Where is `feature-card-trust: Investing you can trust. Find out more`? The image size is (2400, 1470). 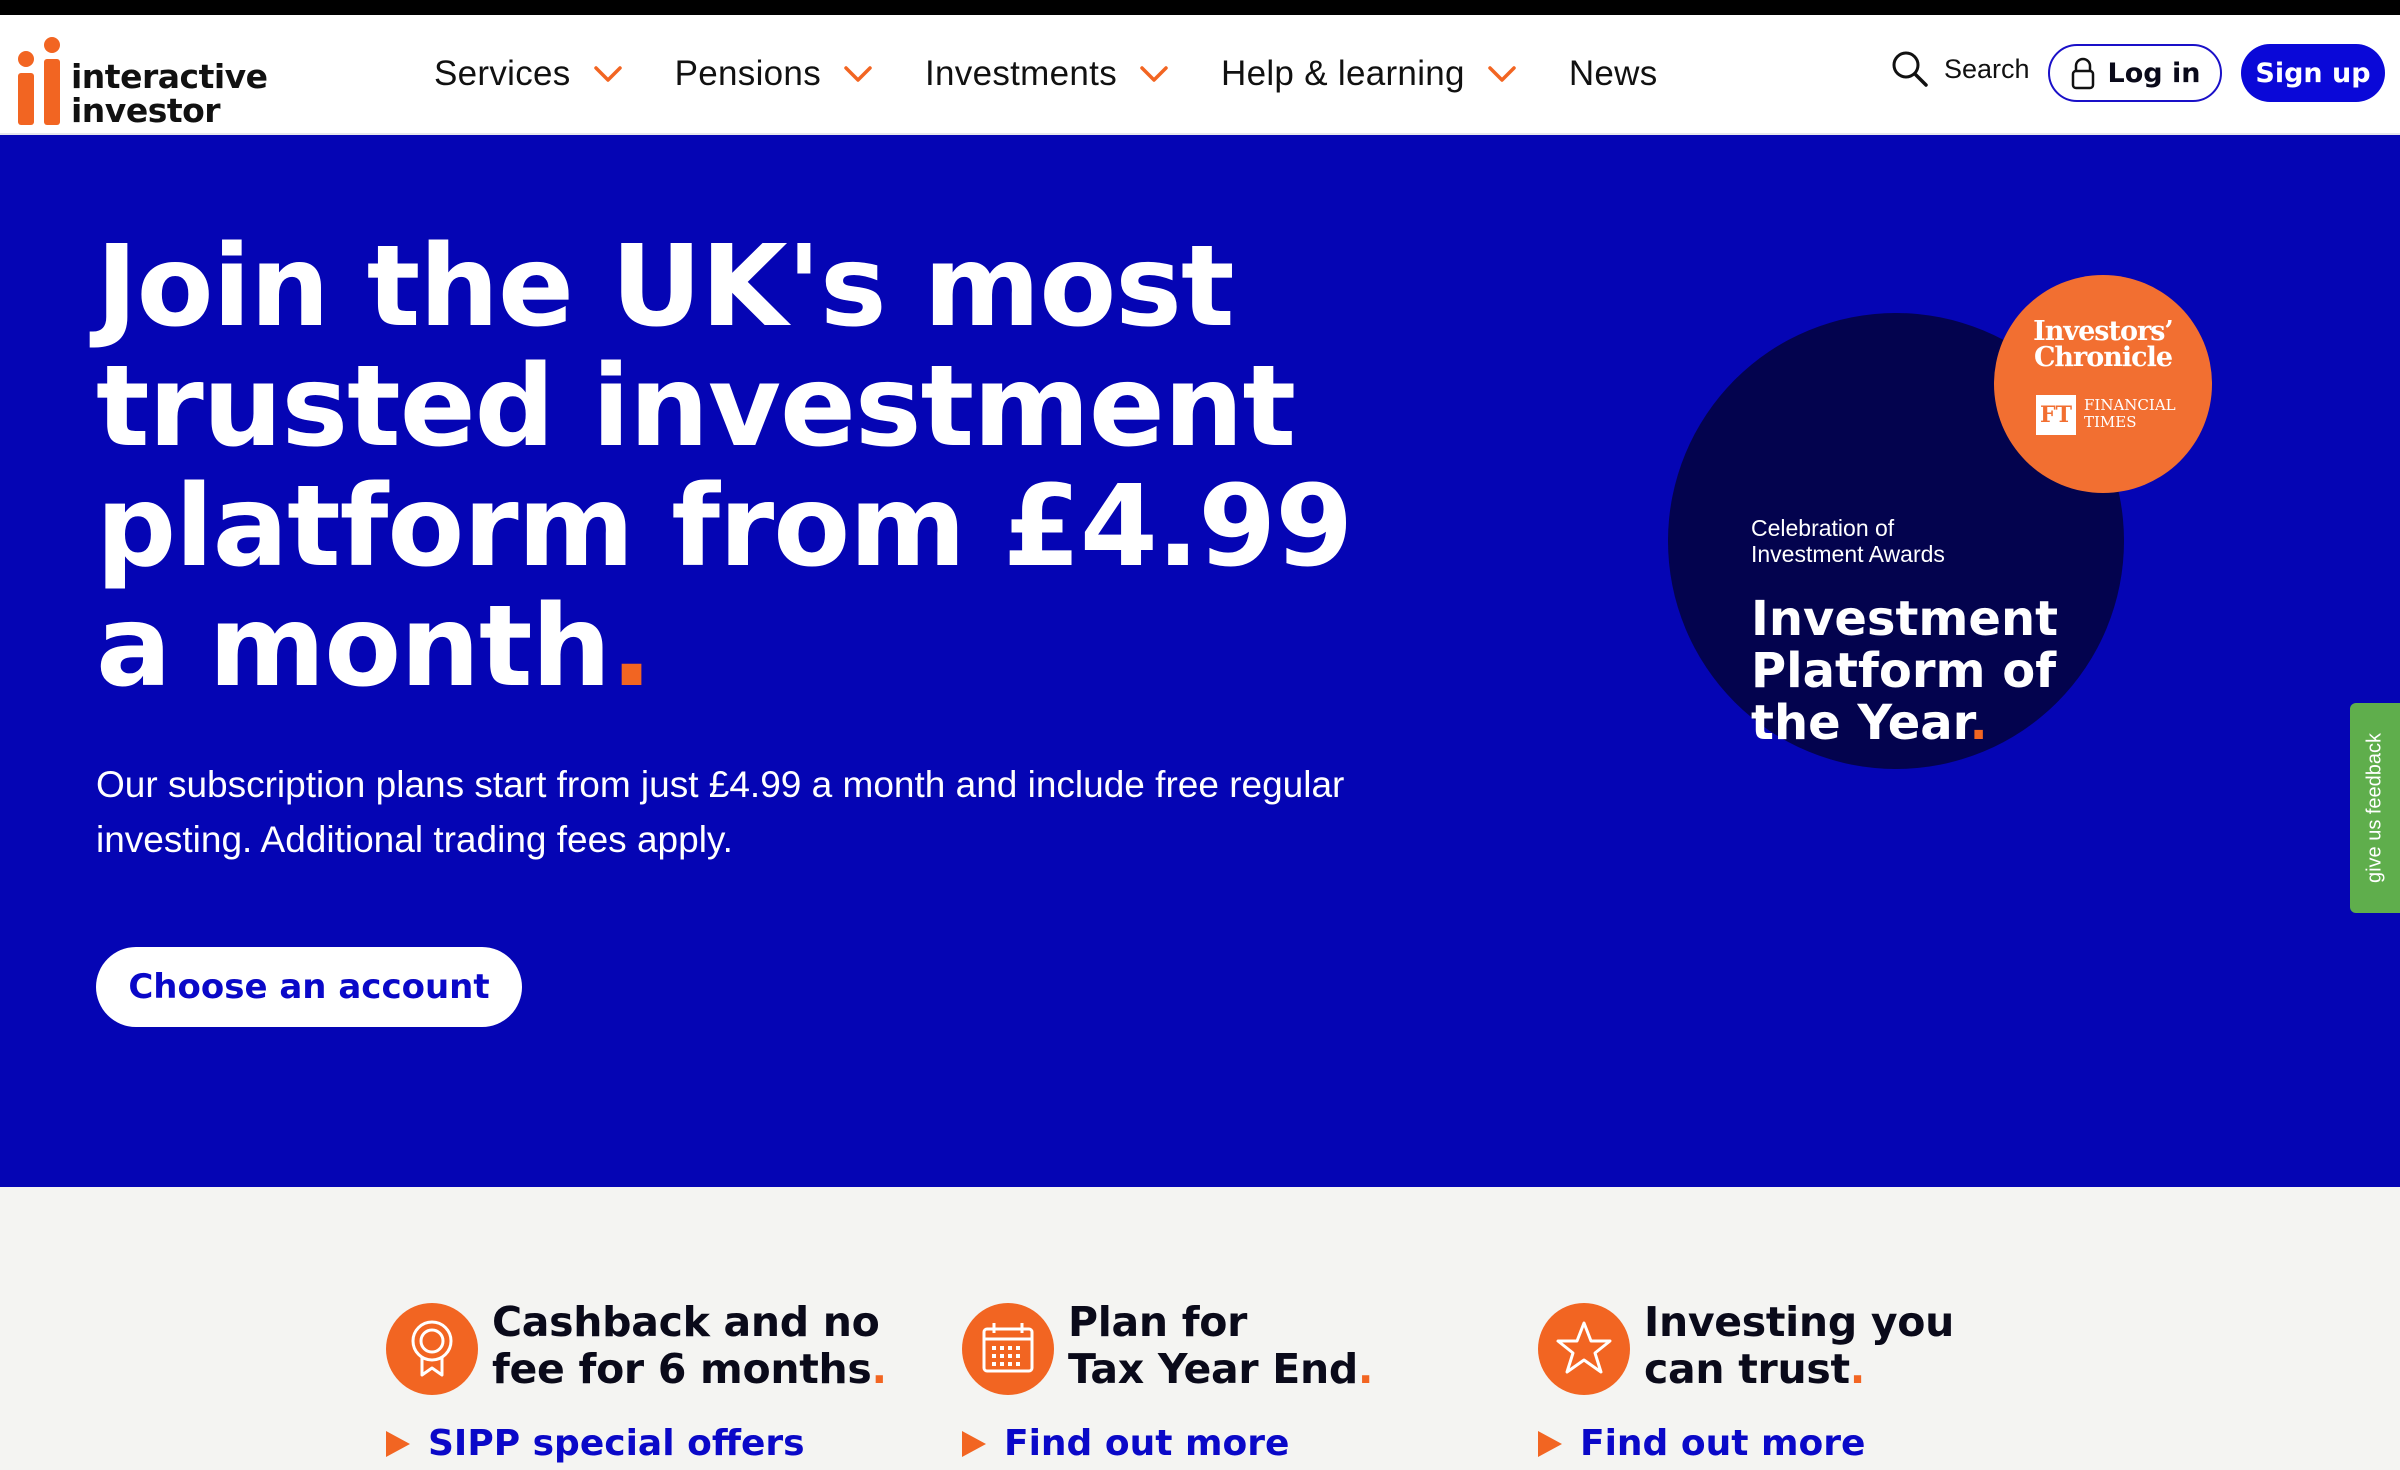 feature-card-trust: Investing you can trust. Find out more is located at coordinates (1818, 1328).